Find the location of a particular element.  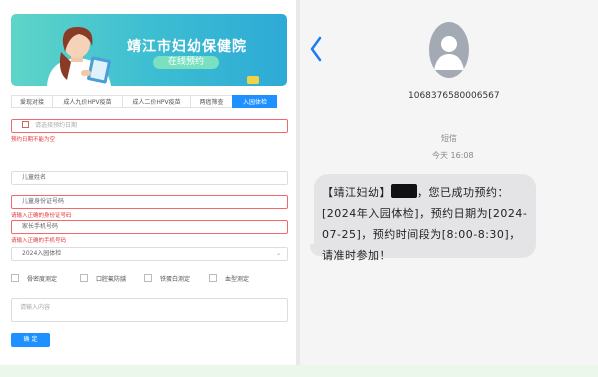

checkbox-fluoride: 口腔氟防龋 is located at coordinates (103, 278).